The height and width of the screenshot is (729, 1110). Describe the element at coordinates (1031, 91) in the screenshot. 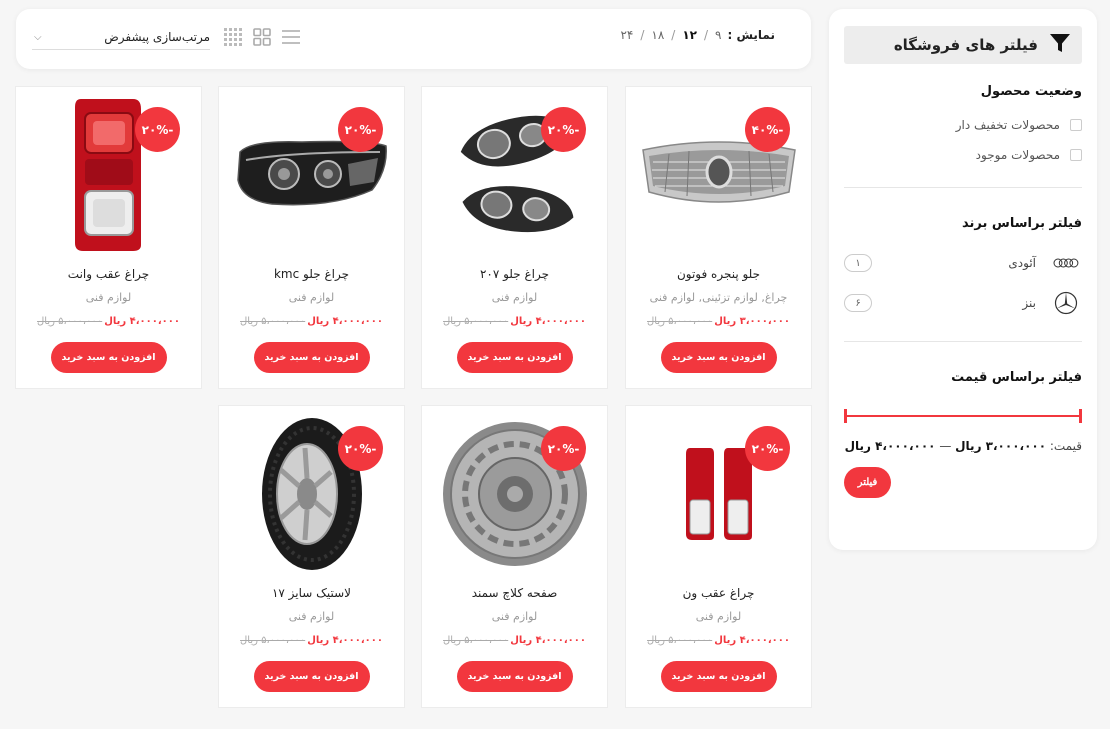

I see `status-filter-title: وضعیت محصول` at that location.